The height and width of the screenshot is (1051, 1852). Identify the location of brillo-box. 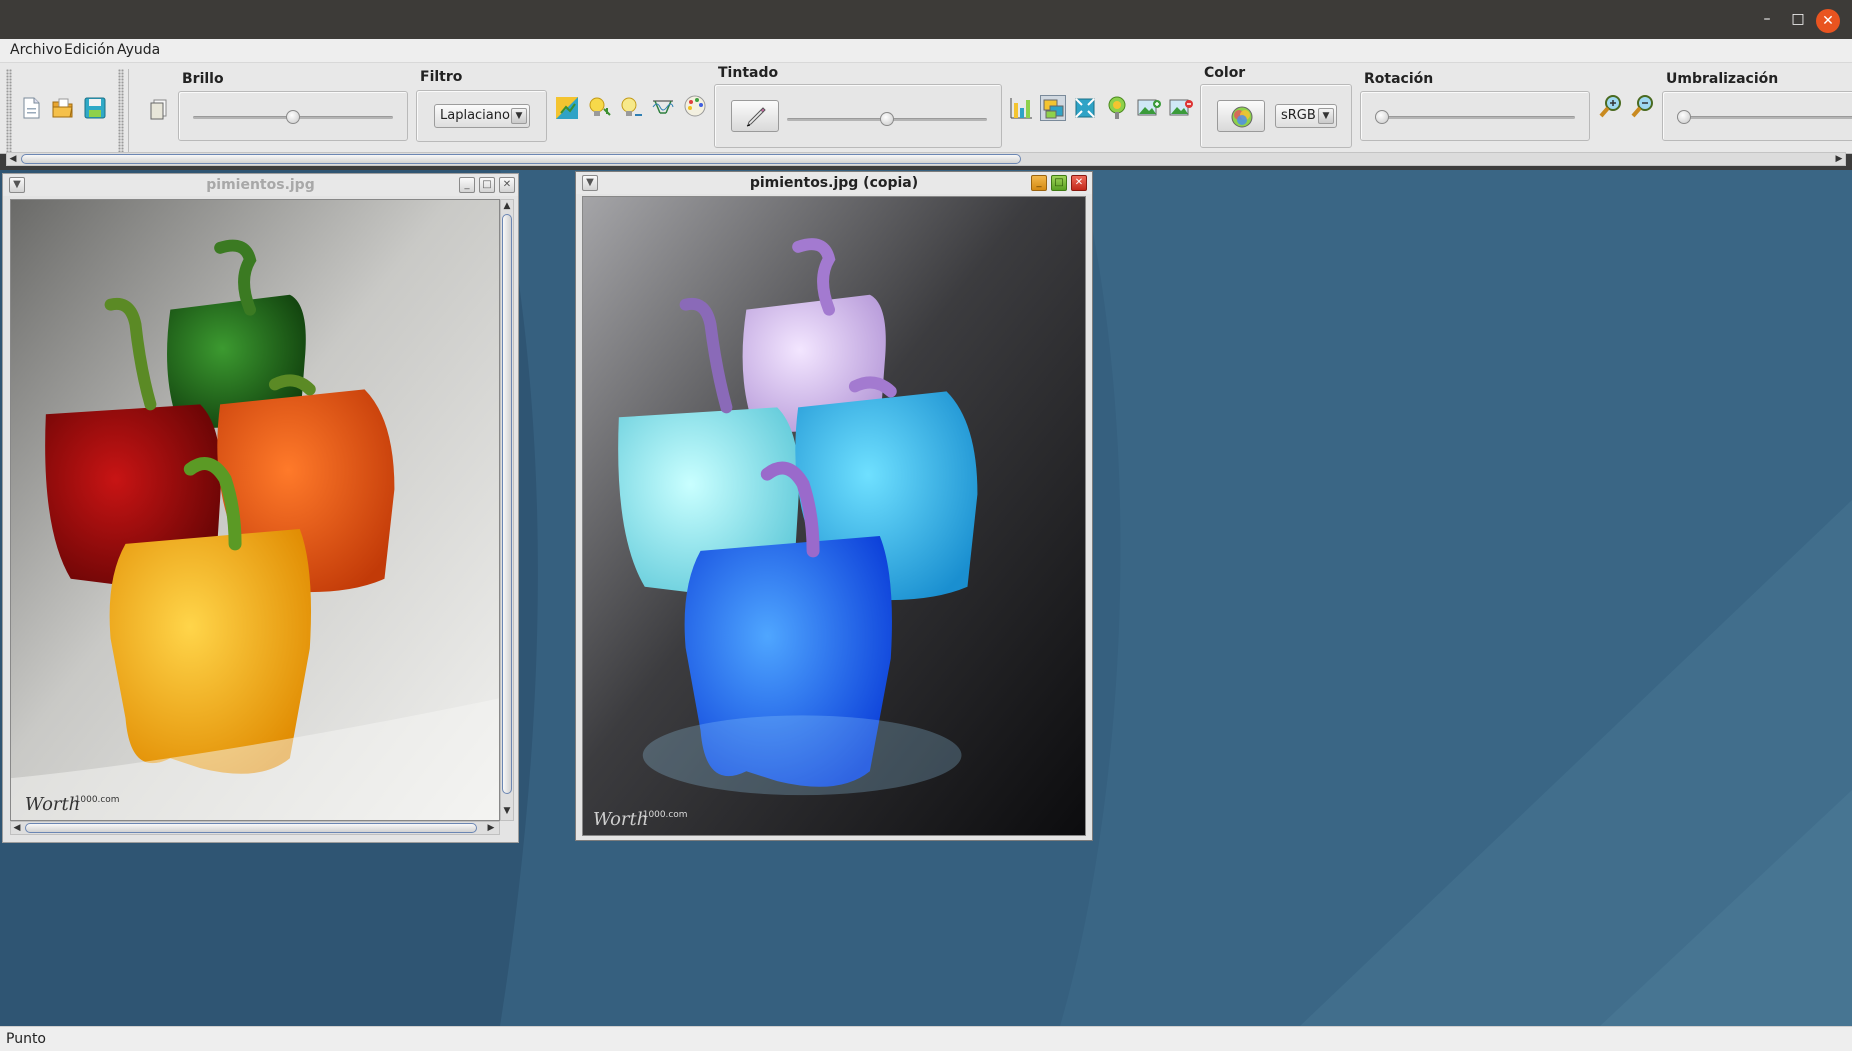
(293, 116).